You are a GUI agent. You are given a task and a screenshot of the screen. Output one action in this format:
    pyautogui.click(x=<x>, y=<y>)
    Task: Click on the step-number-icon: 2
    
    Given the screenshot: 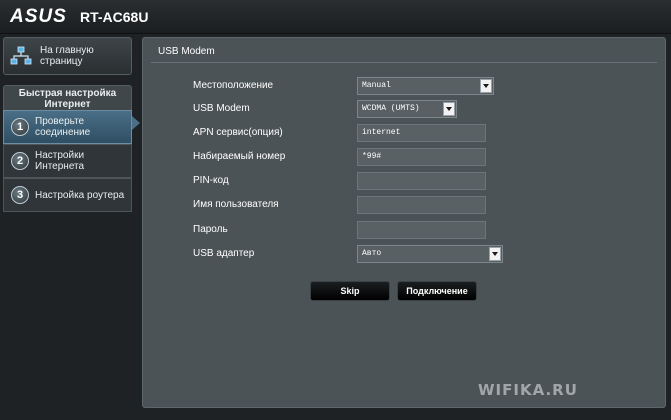 What is the action you would take?
    pyautogui.click(x=20, y=161)
    